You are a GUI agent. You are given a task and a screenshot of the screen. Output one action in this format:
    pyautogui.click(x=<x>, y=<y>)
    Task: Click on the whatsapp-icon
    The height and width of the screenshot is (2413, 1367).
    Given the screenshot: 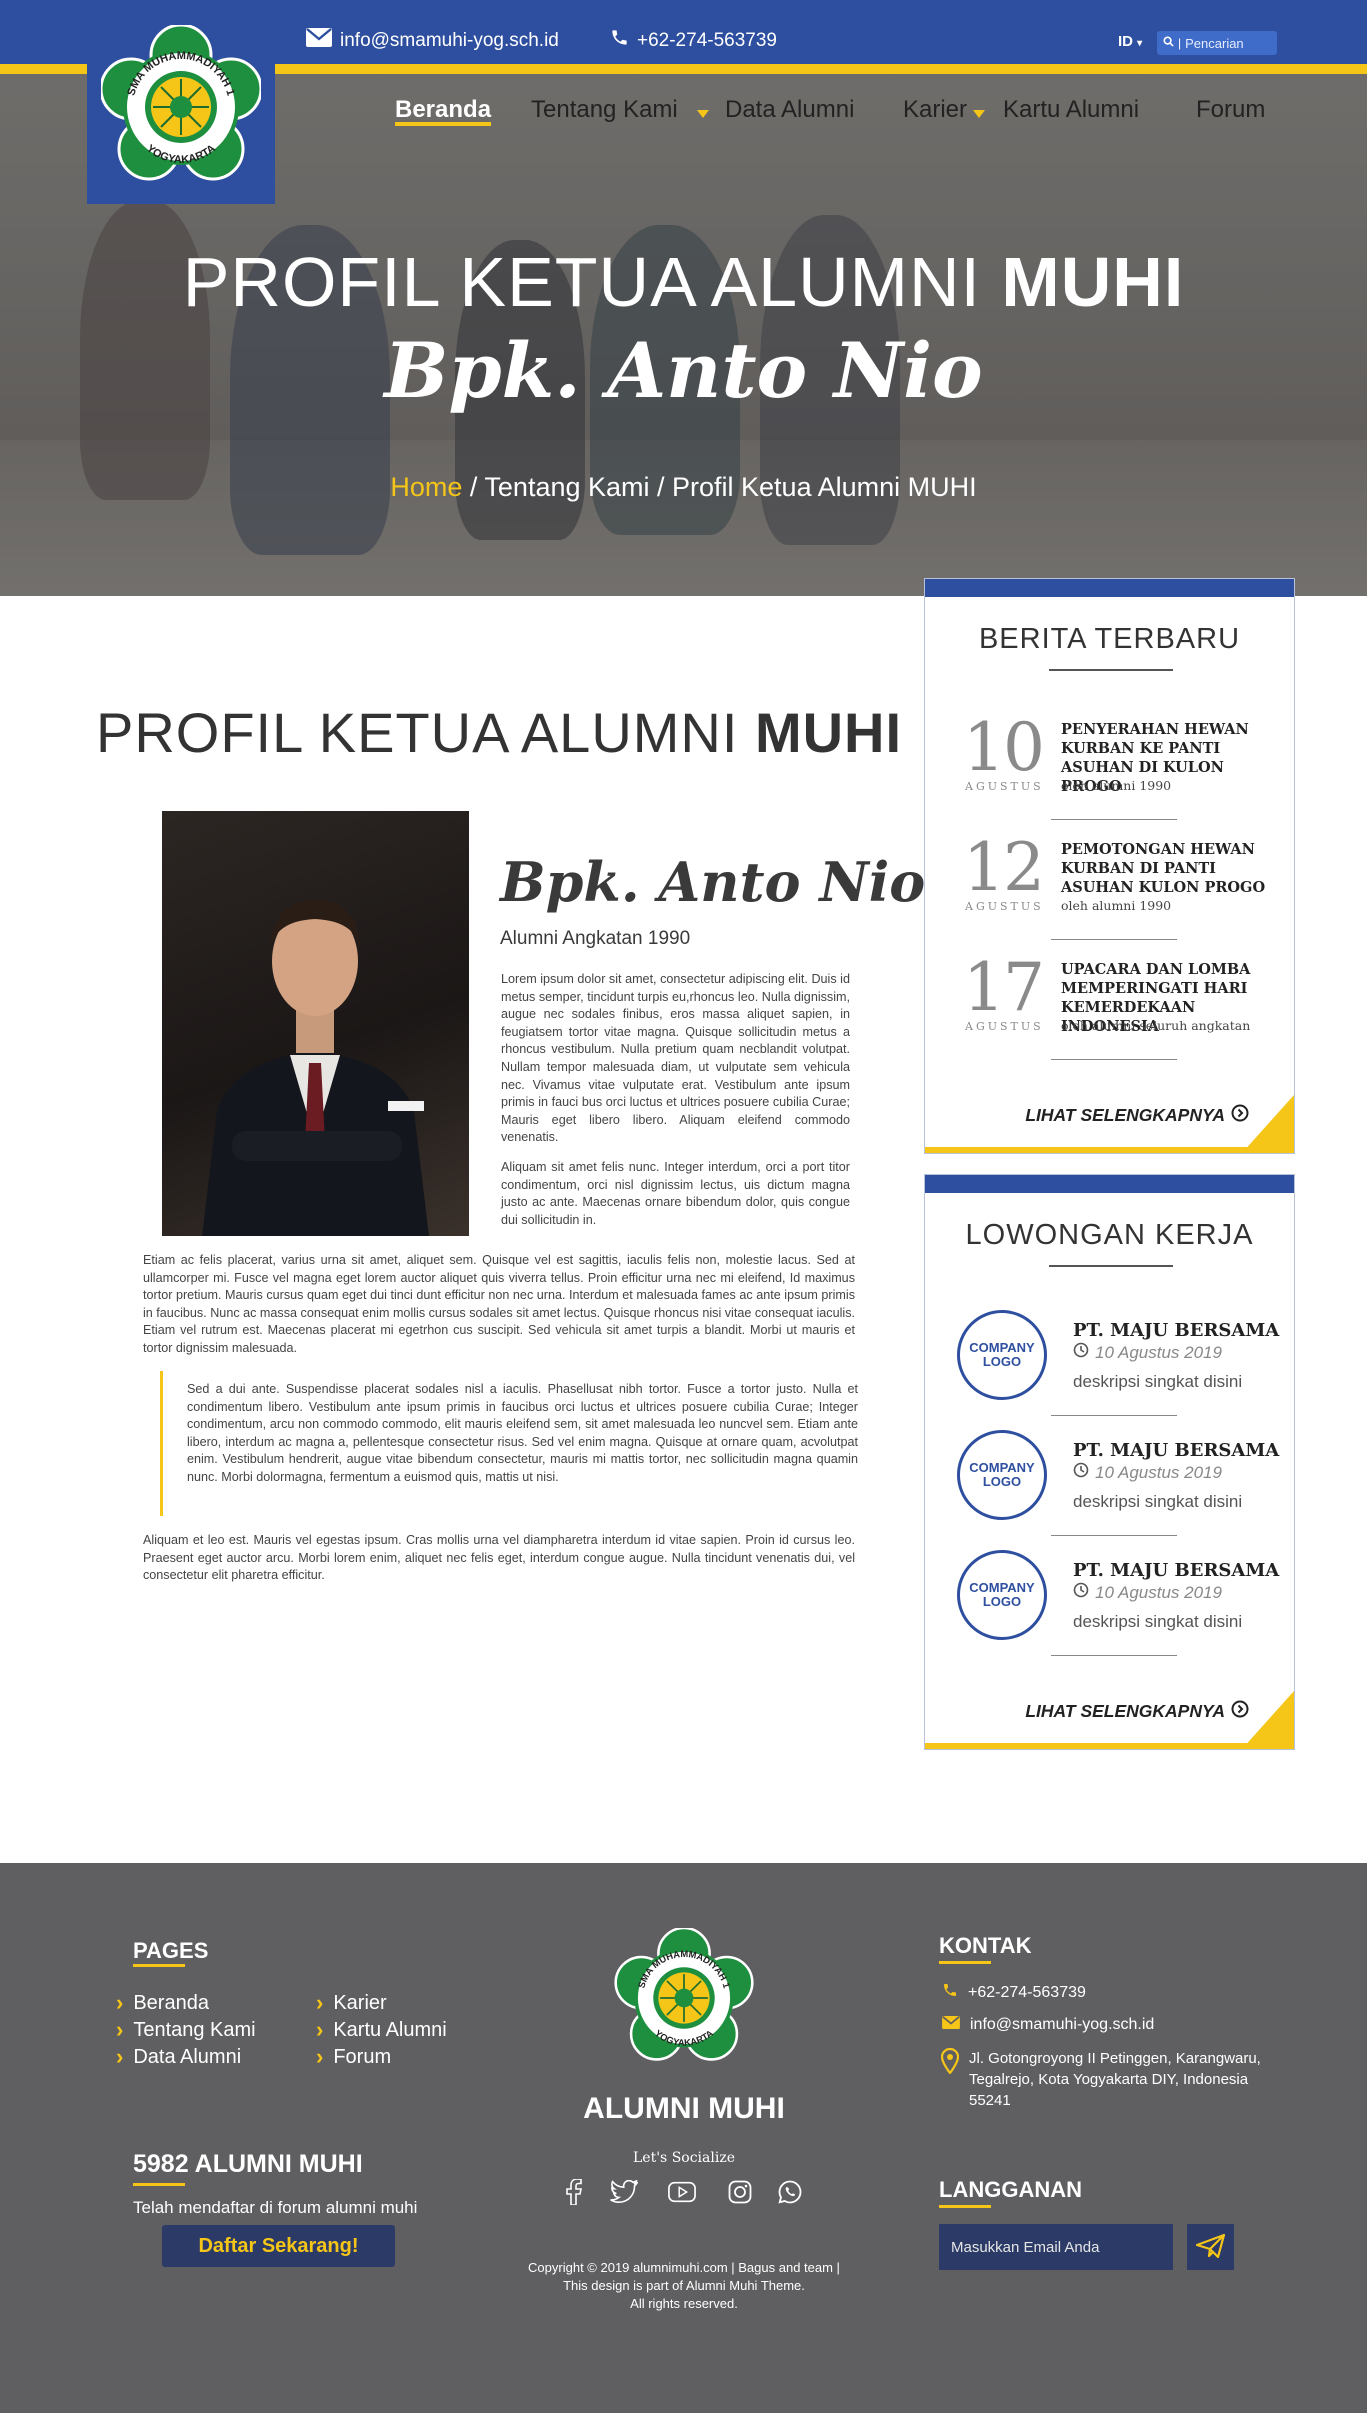 What is the action you would take?
    pyautogui.click(x=790, y=2192)
    